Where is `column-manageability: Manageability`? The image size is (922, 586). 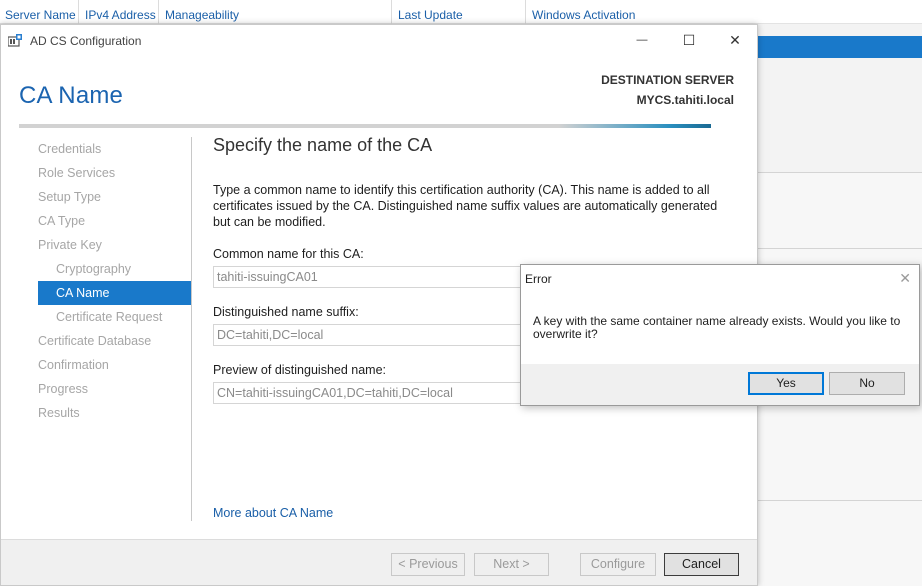
column-manageability: Manageability is located at coordinates (276, 12).